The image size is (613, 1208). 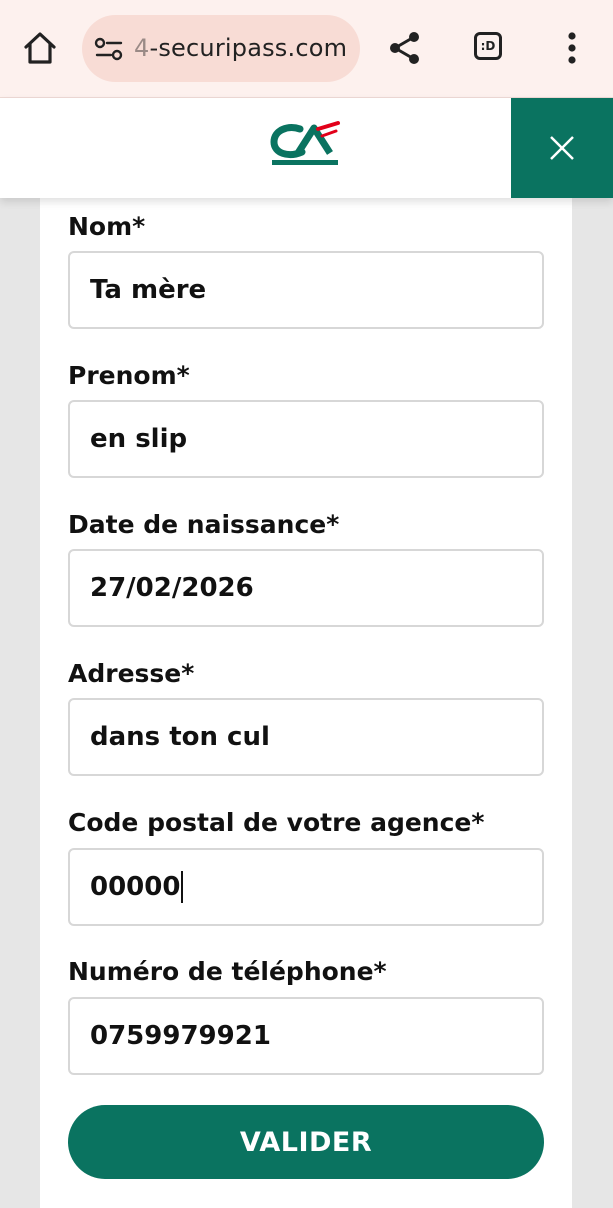 I want to click on close-icon, so click(x=562, y=148).